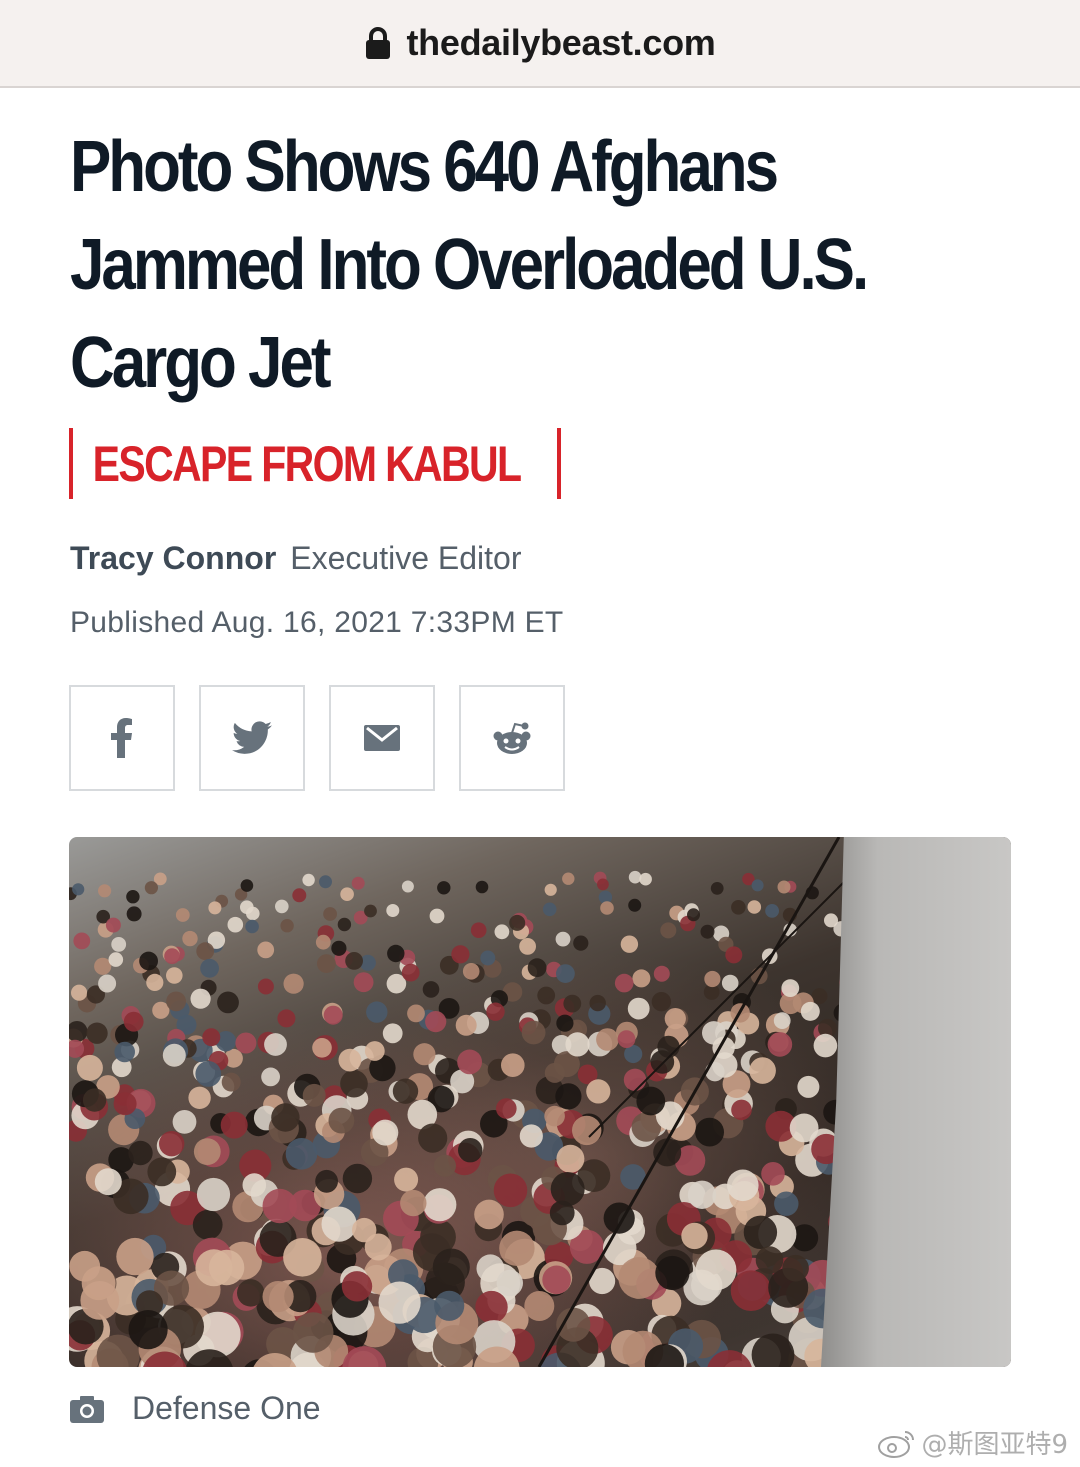 This screenshot has height=1467, width=1080. Describe the element at coordinates (896, 1444) in the screenshot. I see `weibo-logo-icon` at that location.